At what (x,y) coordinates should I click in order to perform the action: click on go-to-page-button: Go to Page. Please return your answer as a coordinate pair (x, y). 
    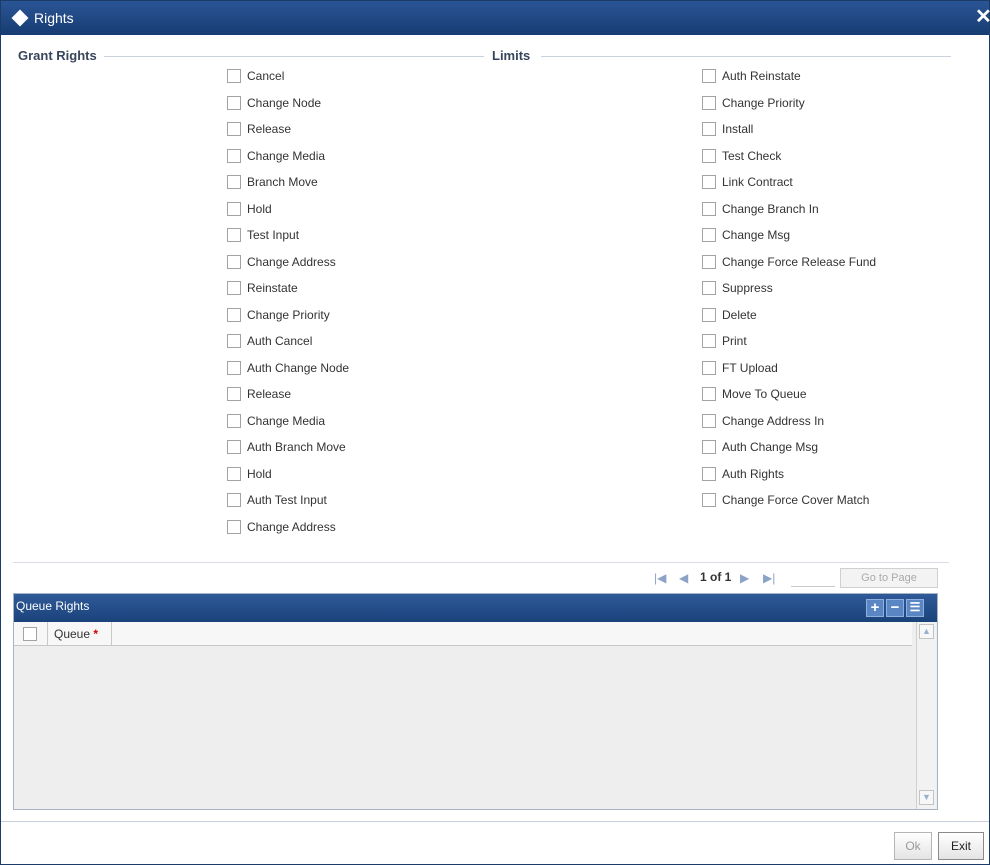
    Looking at the image, I should click on (889, 578).